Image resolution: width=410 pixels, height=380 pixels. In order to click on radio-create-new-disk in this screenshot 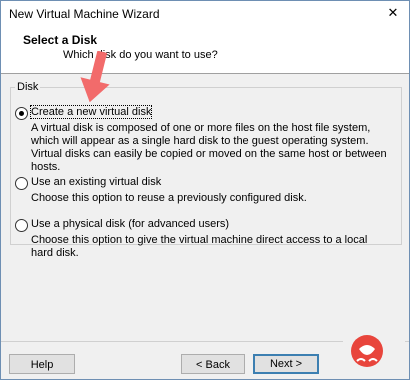, I will do `click(21, 113)`.